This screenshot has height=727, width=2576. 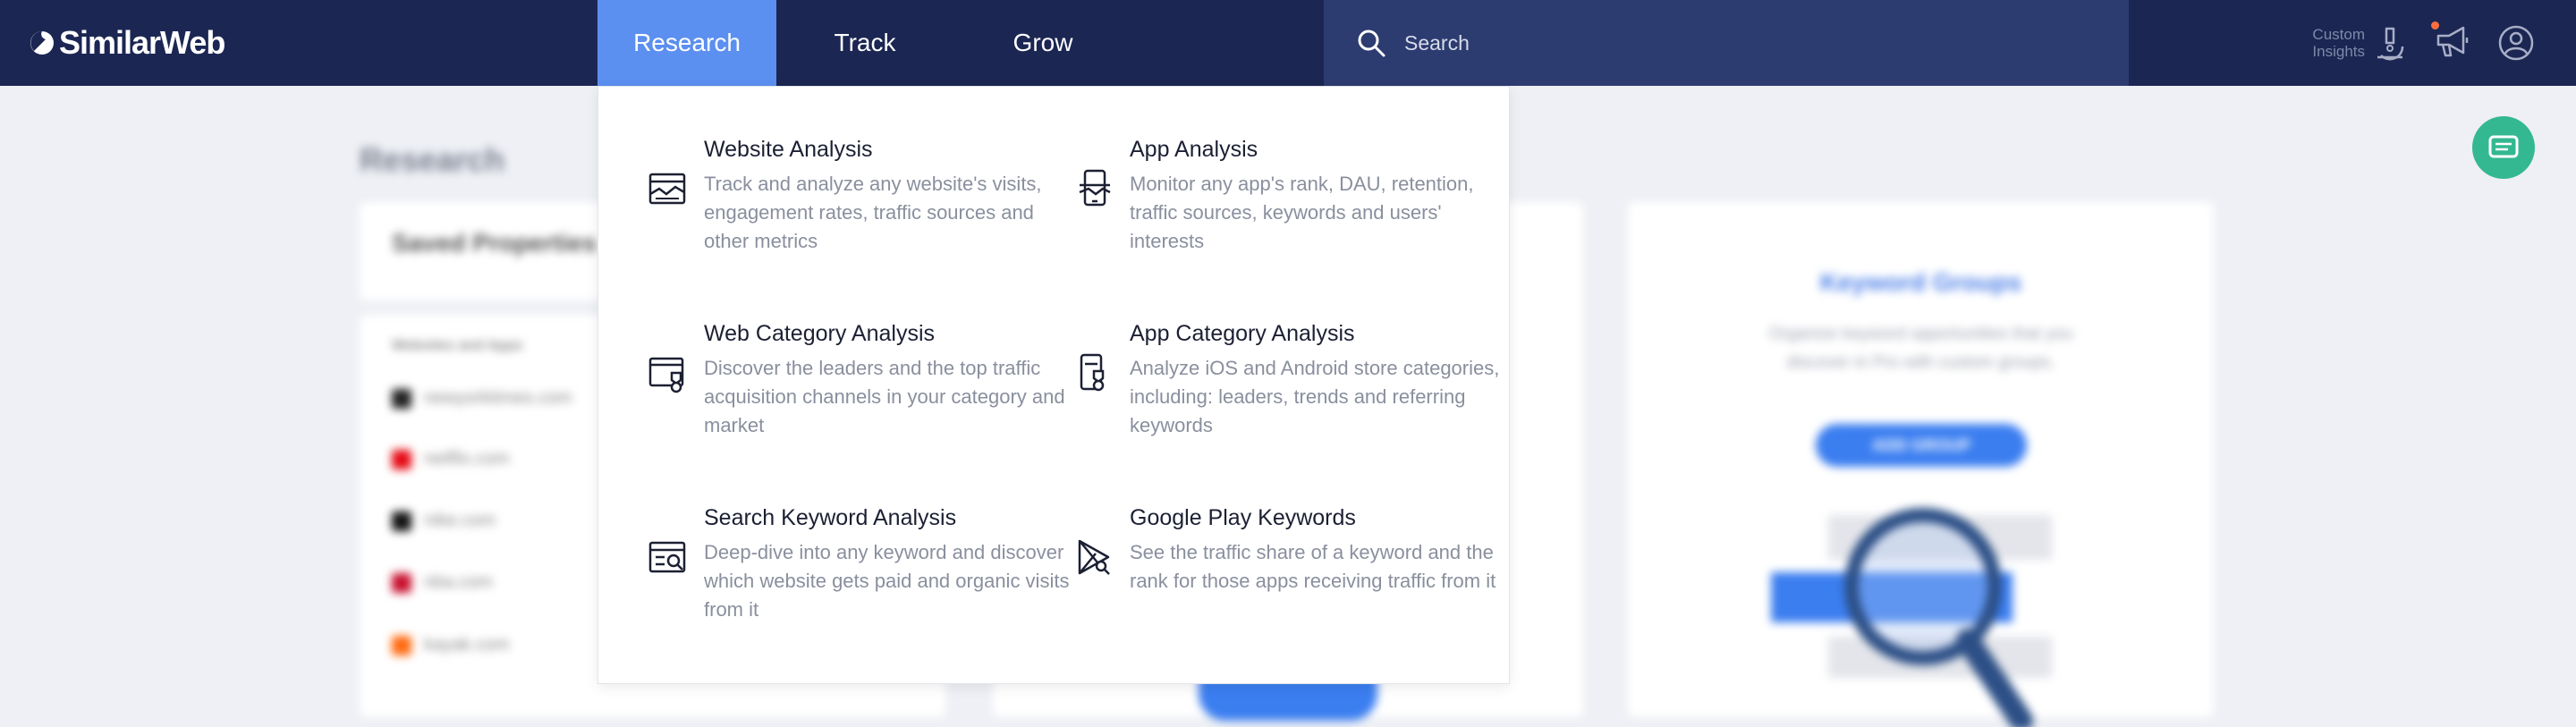 I want to click on search-bar, so click(x=1726, y=43).